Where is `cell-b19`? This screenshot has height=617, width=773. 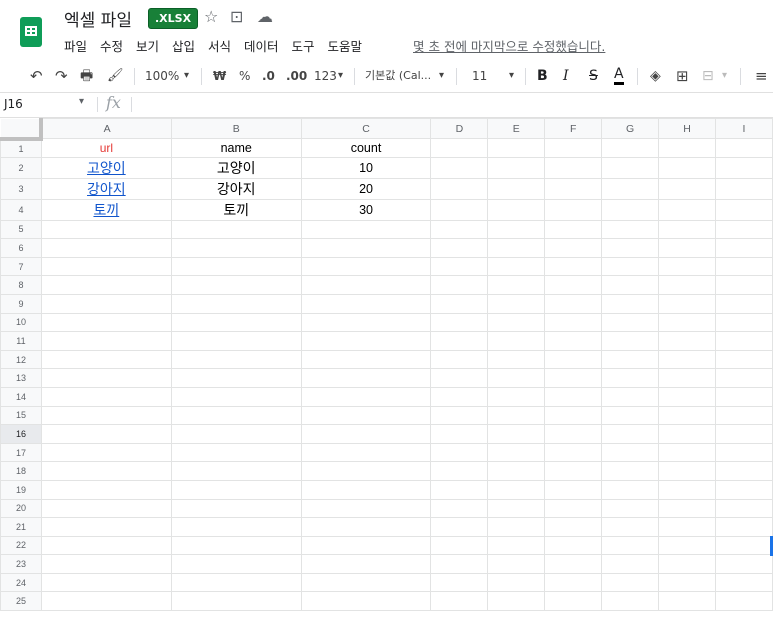
cell-b19 is located at coordinates (236, 489).